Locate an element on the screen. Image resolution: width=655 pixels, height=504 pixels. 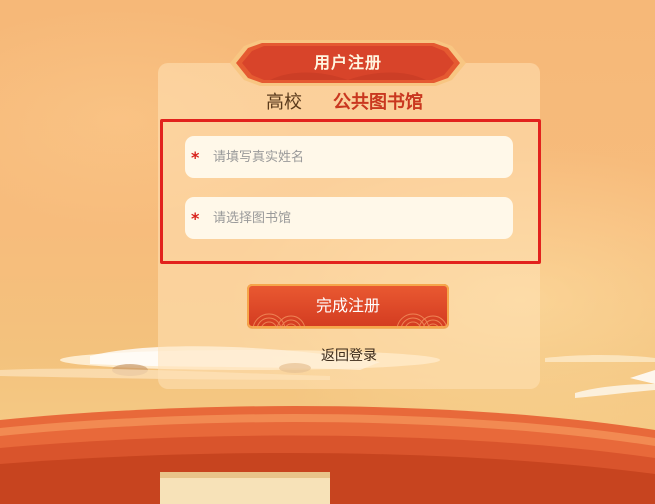
submit-label: 完成注册 is located at coordinates (347, 305).